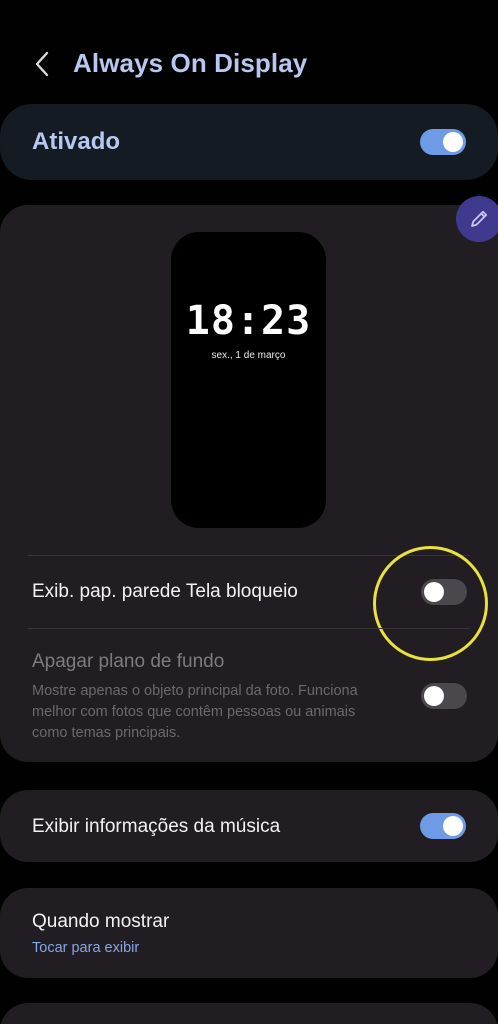 The height and width of the screenshot is (1024, 498). I want to click on lock-wallpaper-label: Exib. pap. parede Tela bloqueio, so click(165, 591).